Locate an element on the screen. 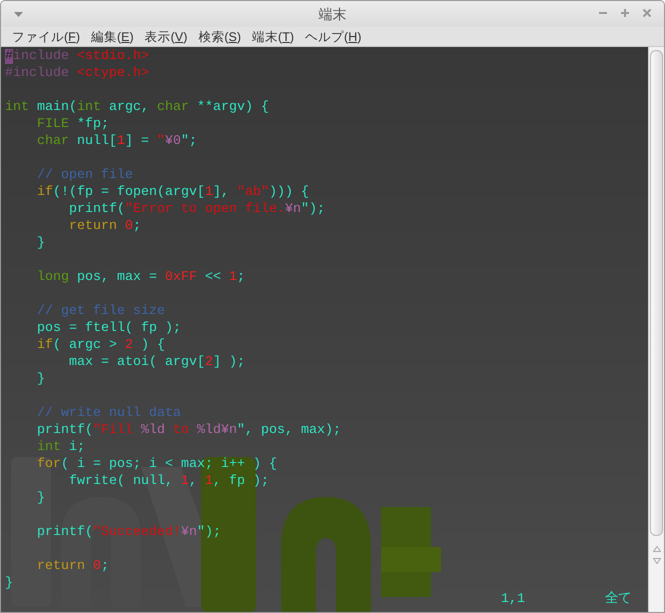  code-line: // write null data is located at coordinates (108, 413).